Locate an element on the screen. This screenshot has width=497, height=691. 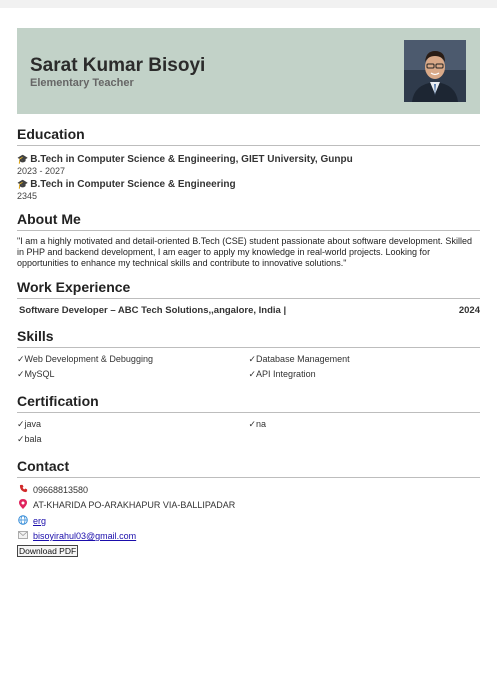
contact-heading: Contact is located at coordinates (248, 468).